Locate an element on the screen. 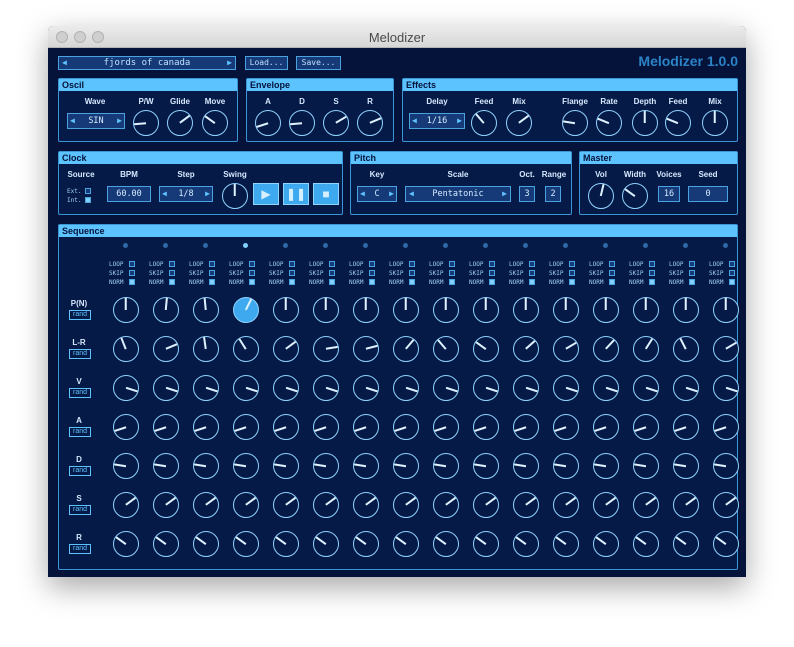 The height and width of the screenshot is (647, 794). vol-knob is located at coordinates (601, 196).